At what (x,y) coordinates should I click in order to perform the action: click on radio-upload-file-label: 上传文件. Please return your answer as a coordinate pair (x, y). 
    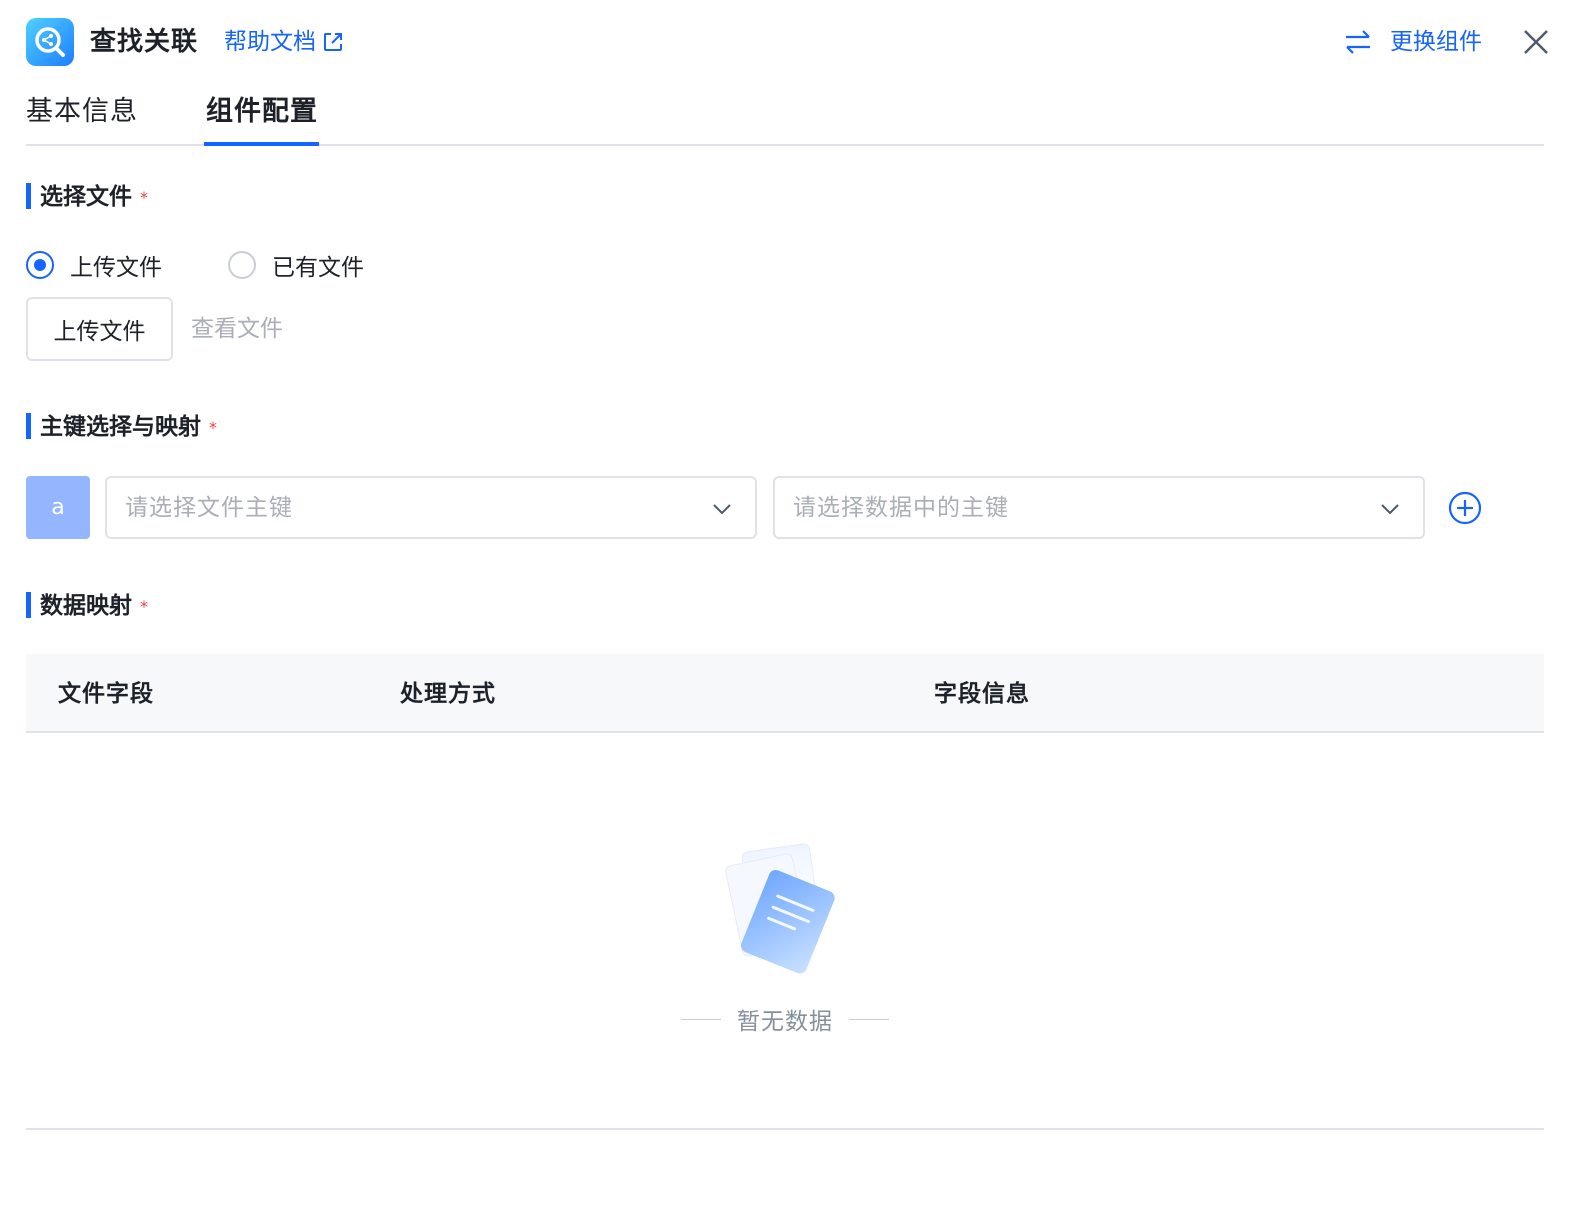
    Looking at the image, I should click on (116, 268).